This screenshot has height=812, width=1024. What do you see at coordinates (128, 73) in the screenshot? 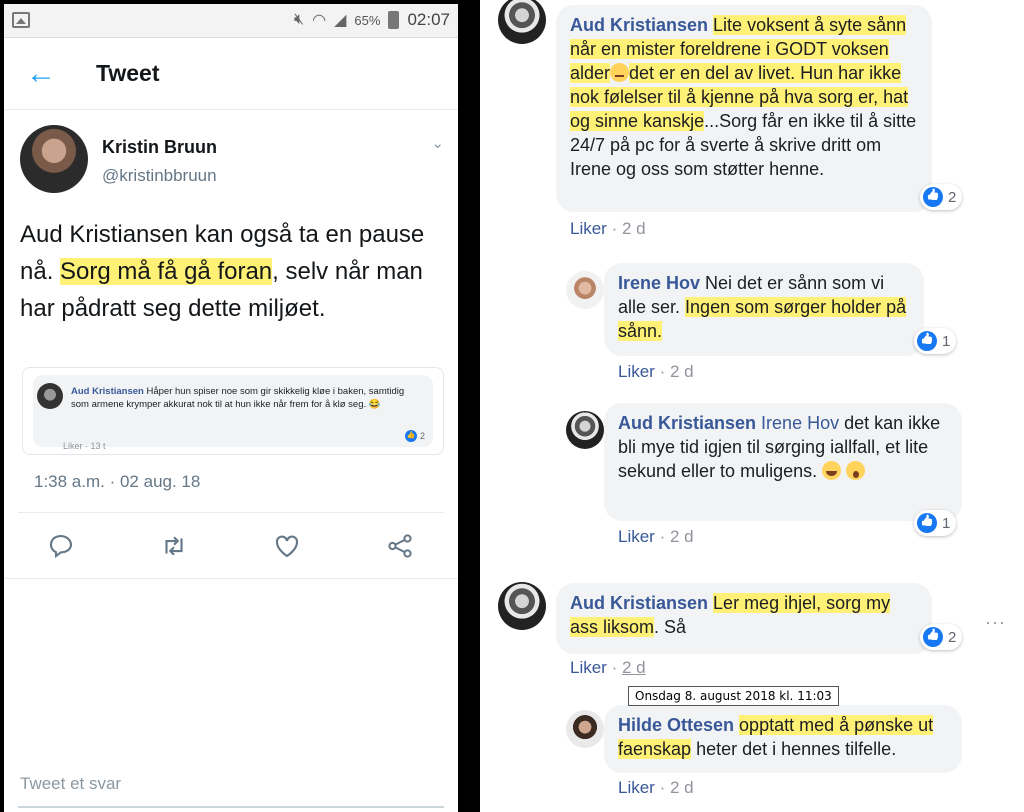
I see `page-title: Tweet` at bounding box center [128, 73].